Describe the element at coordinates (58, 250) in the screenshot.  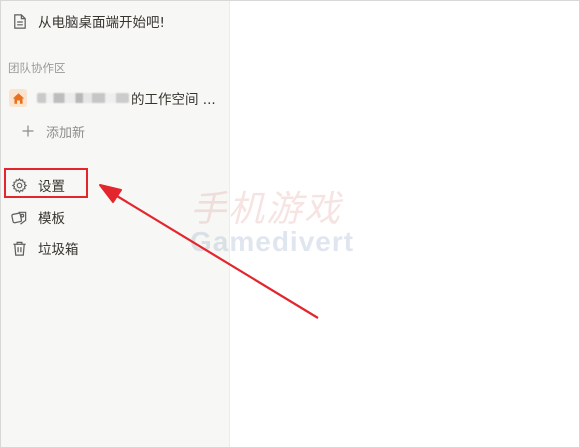
I see `sidebar-item-label: 垃圾箱` at that location.